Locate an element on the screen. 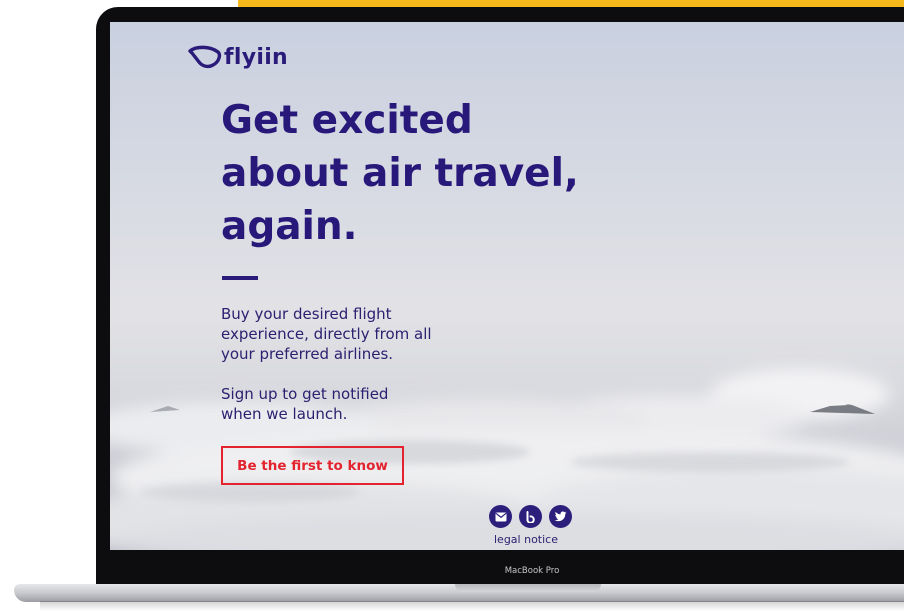 The width and height of the screenshot is (904, 611). signup-text: Sign up to get notified when we launch. is located at coordinates (304, 404).